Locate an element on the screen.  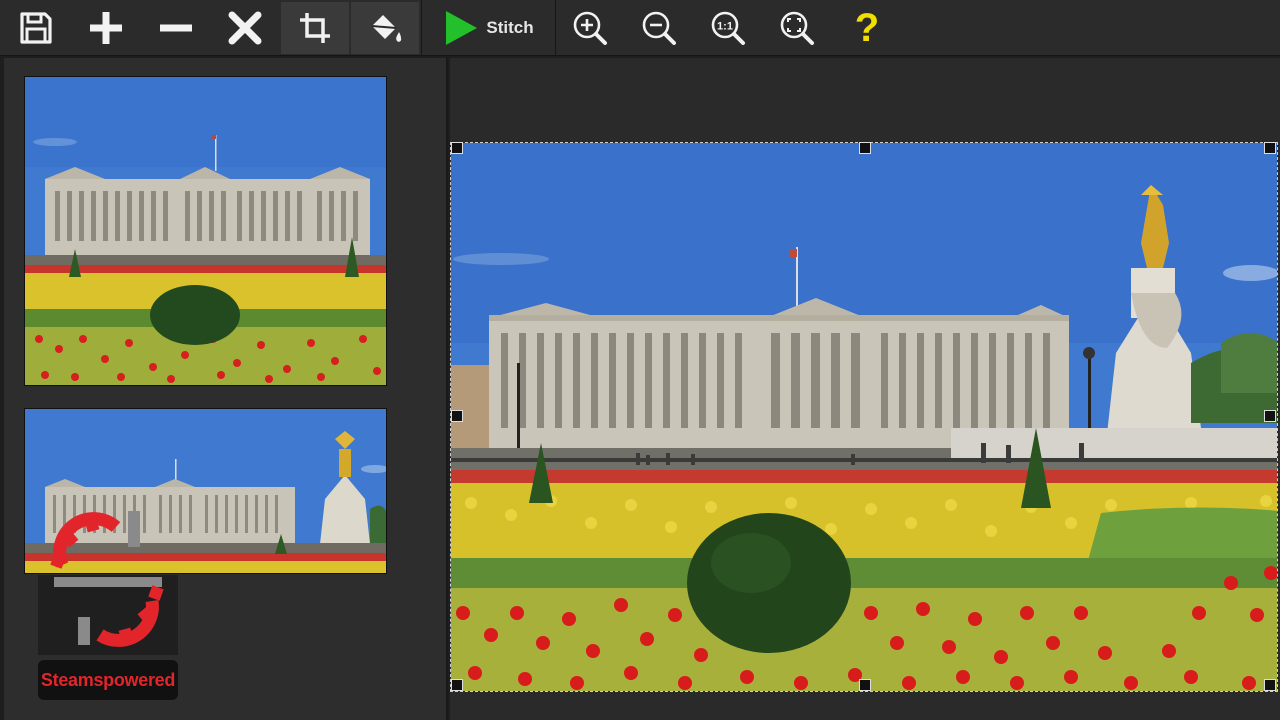
clear-button is located at coordinates (245, 28).